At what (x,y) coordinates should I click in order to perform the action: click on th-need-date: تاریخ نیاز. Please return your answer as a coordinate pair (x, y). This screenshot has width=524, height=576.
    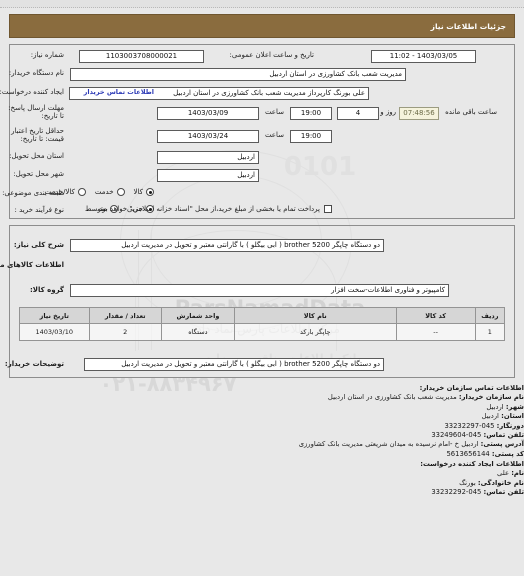
    Looking at the image, I should click on (54, 315).